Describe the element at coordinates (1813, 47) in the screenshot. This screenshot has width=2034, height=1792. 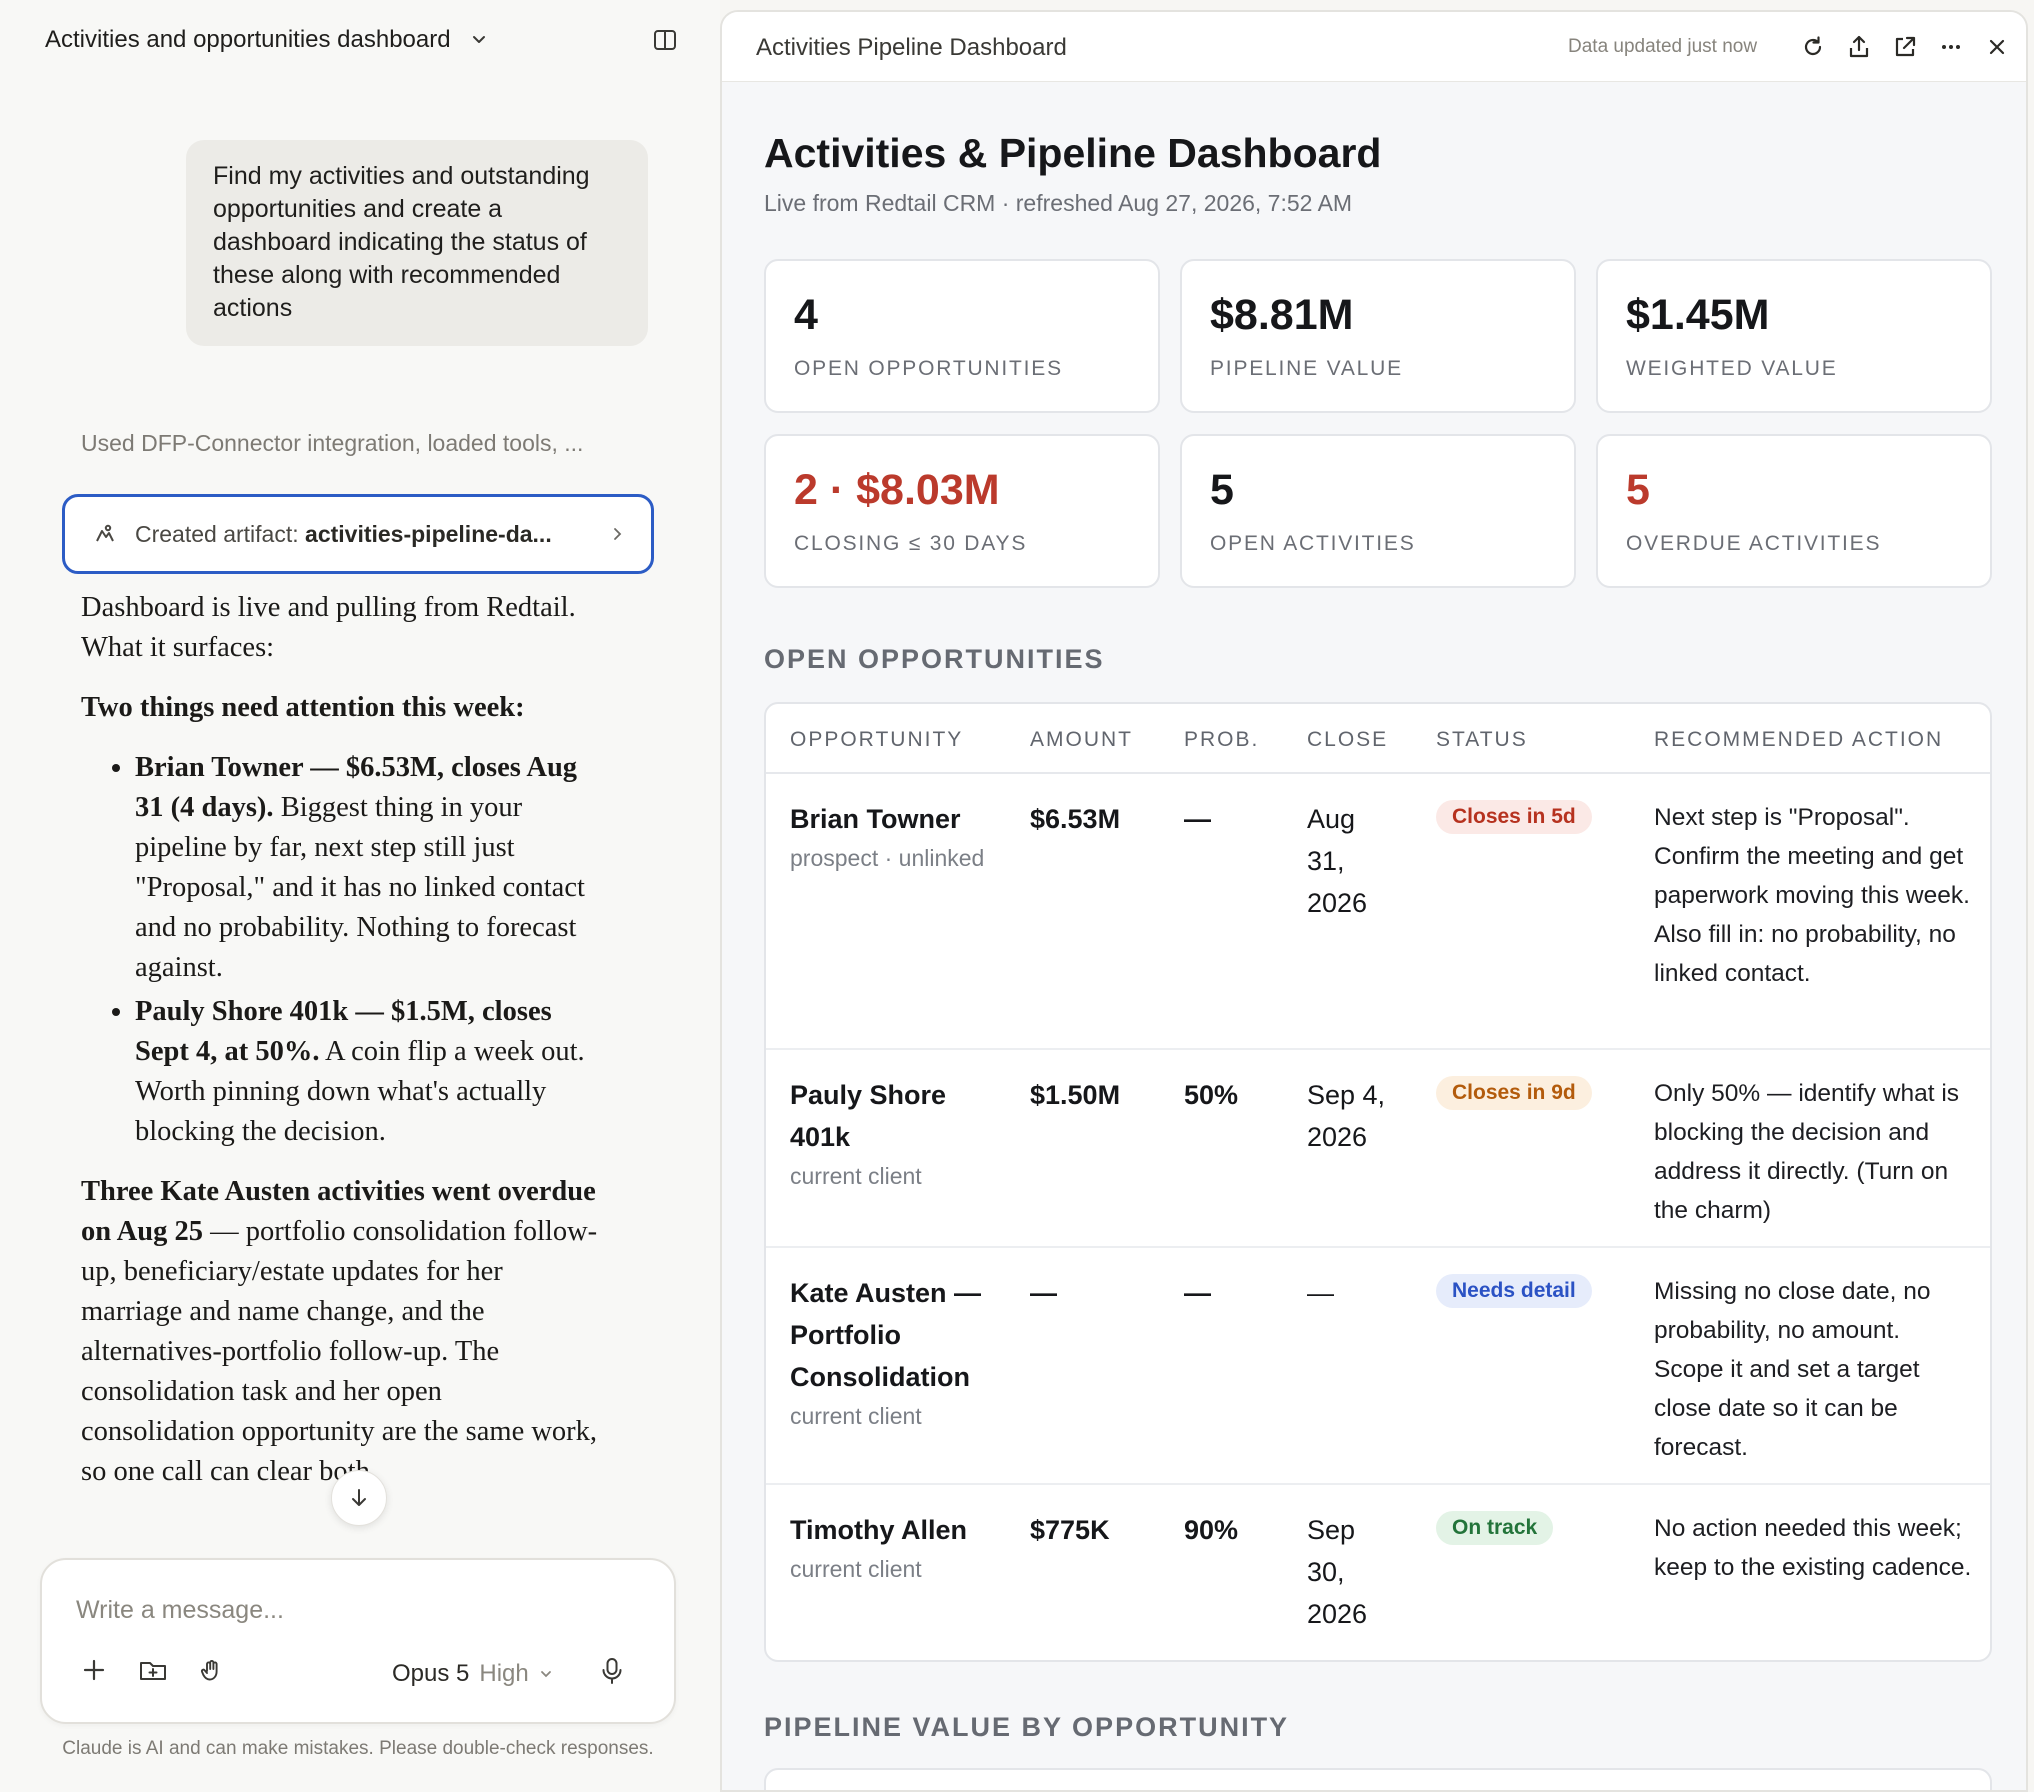
I see `refresh-icon` at that location.